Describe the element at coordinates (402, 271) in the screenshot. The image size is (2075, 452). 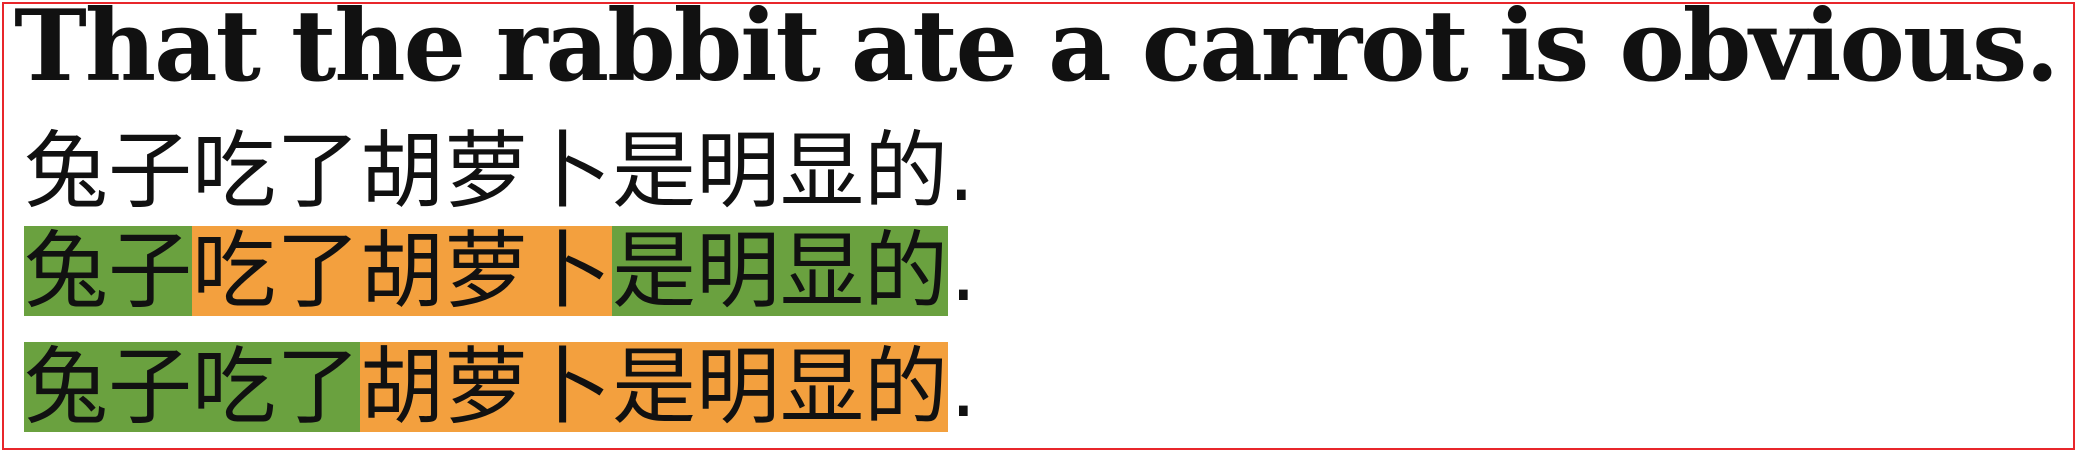
I see `segment-predicate: 吃了胡萝卜` at that location.